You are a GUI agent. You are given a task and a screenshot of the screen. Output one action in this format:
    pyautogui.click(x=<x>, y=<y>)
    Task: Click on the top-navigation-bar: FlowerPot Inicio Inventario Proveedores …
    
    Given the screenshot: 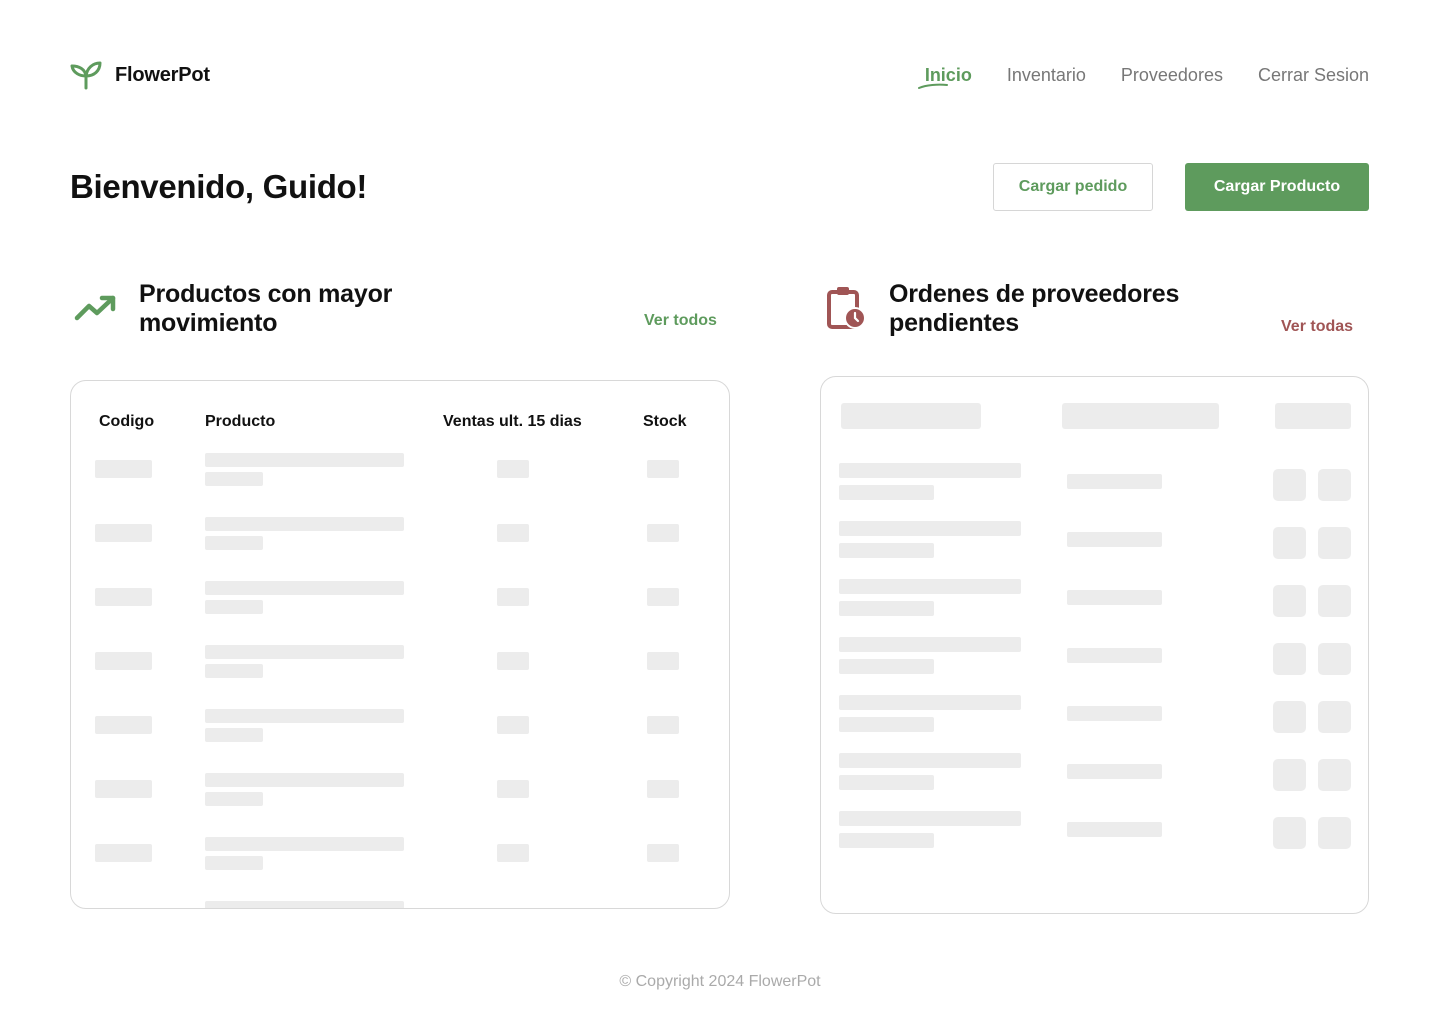 What is the action you would take?
    pyautogui.click(x=719, y=75)
    